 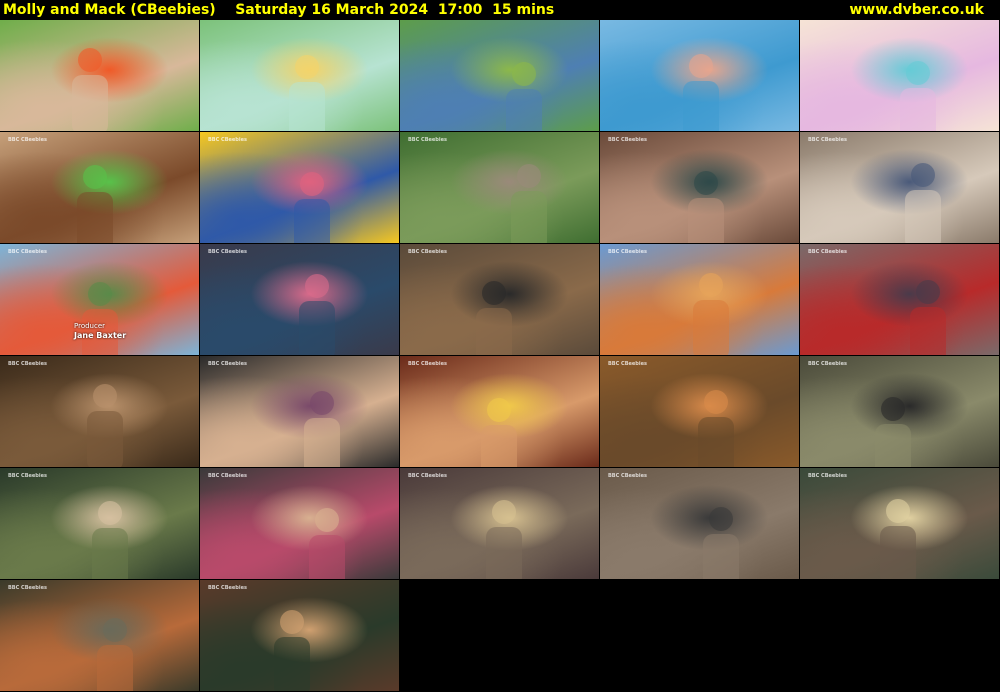 I want to click on thumbnail-17: BBC CBeebies, so click(x=299, y=411).